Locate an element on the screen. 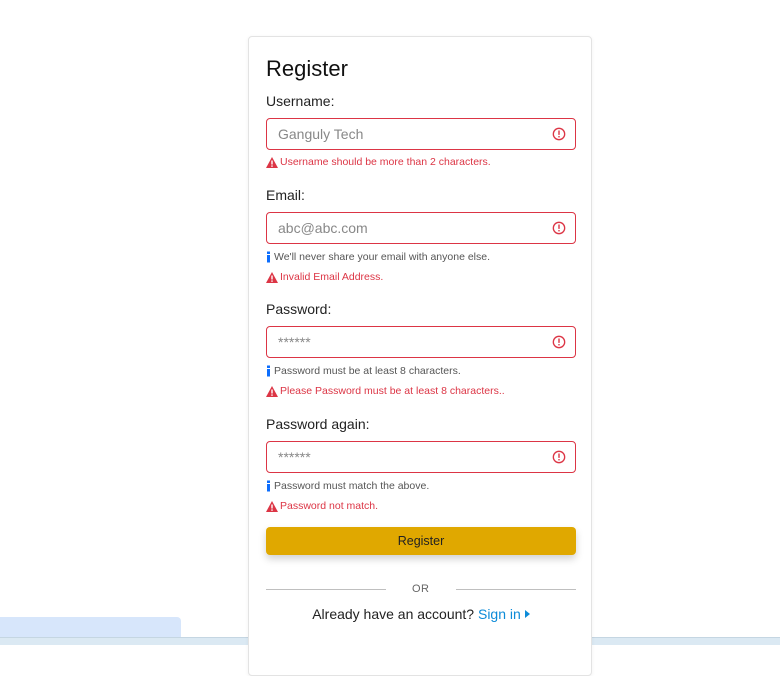 The width and height of the screenshot is (780, 676). caret-right-icon is located at coordinates (527, 614).